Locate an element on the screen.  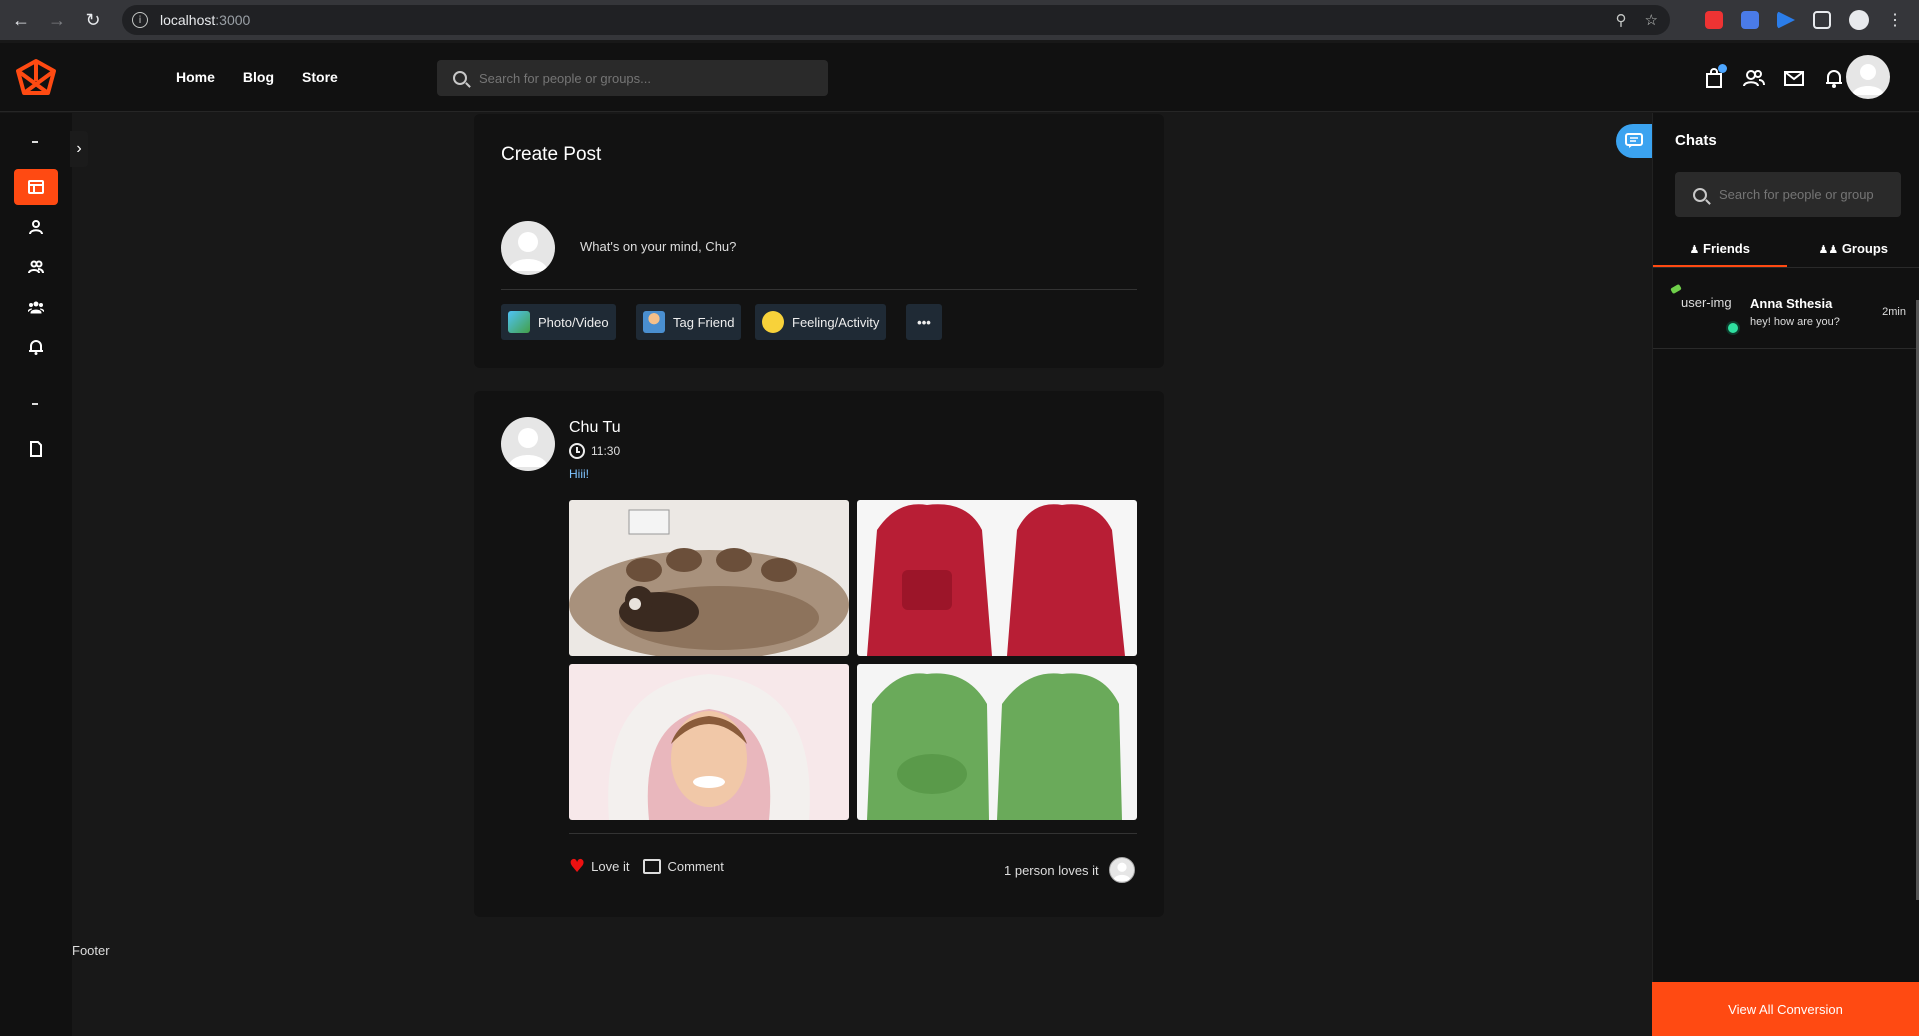
feeling-activity-label: Feeling/Activity is located at coordinates (836, 322).